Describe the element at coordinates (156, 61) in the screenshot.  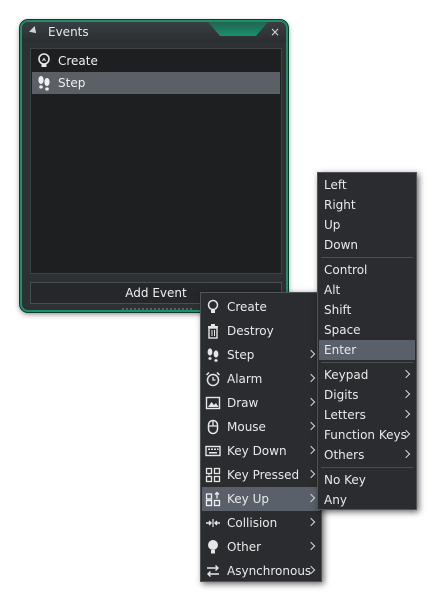
I see `event-item-create: Create` at that location.